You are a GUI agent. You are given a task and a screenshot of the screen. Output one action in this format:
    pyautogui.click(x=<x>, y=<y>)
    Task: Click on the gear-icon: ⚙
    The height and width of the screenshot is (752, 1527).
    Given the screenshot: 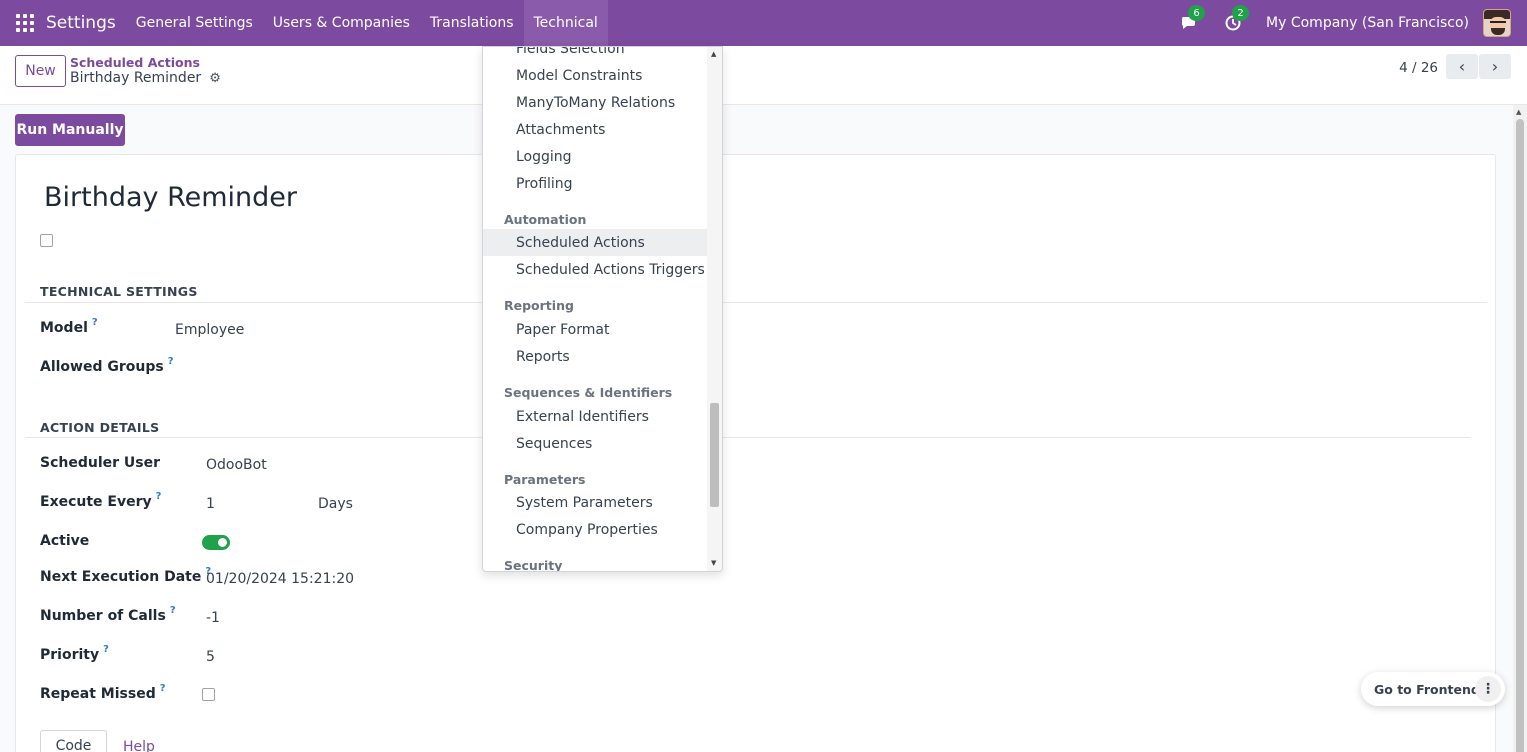 What is the action you would take?
    pyautogui.click(x=215, y=78)
    